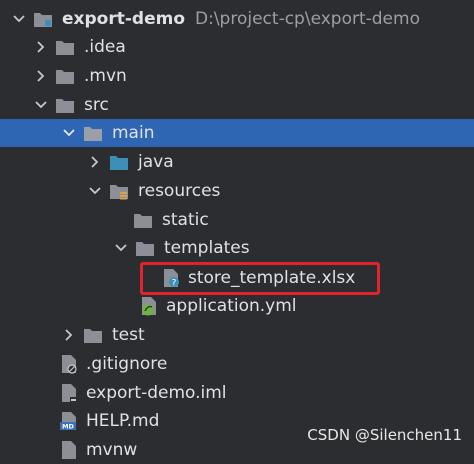 The width and height of the screenshot is (474, 464). What do you see at coordinates (149, 306) in the screenshot?
I see `spring-config-icon` at bounding box center [149, 306].